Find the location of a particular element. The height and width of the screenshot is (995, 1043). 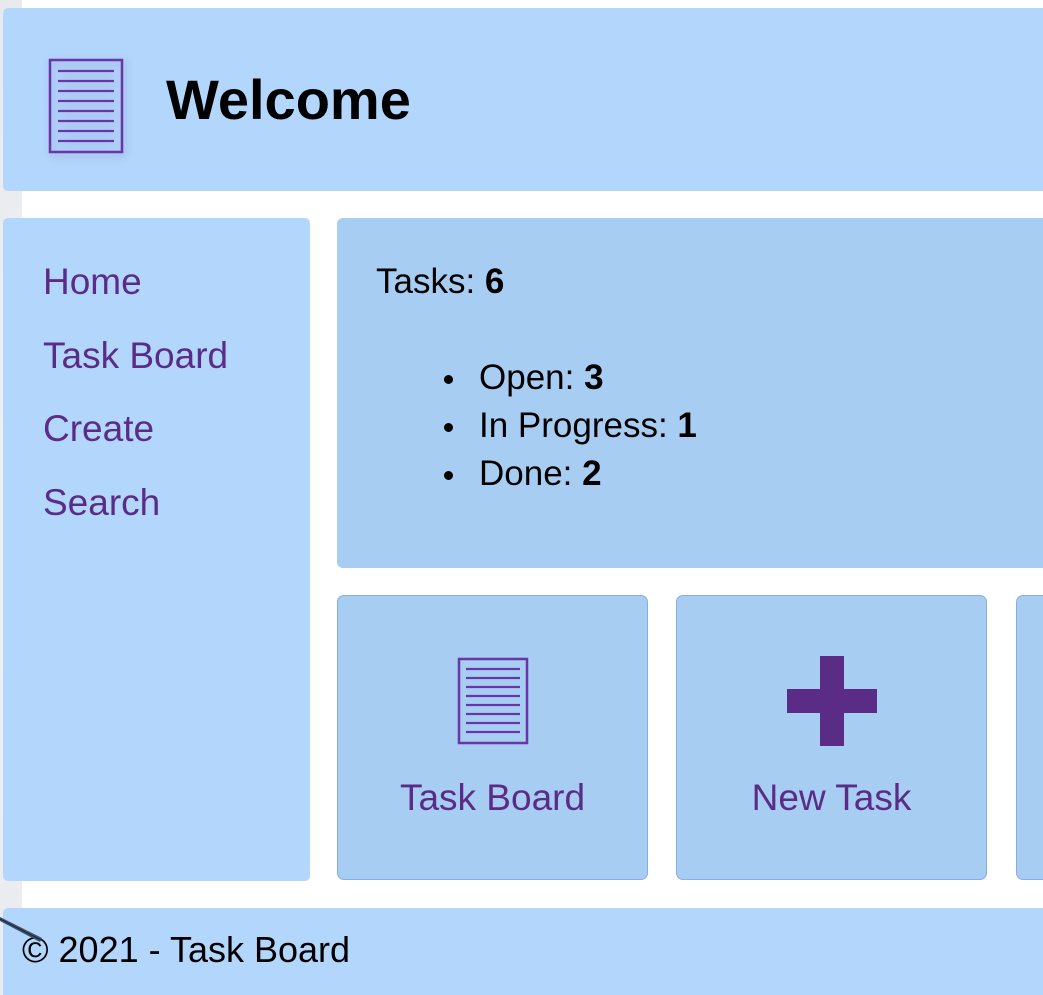

task-total-count: 6 is located at coordinates (494, 281).